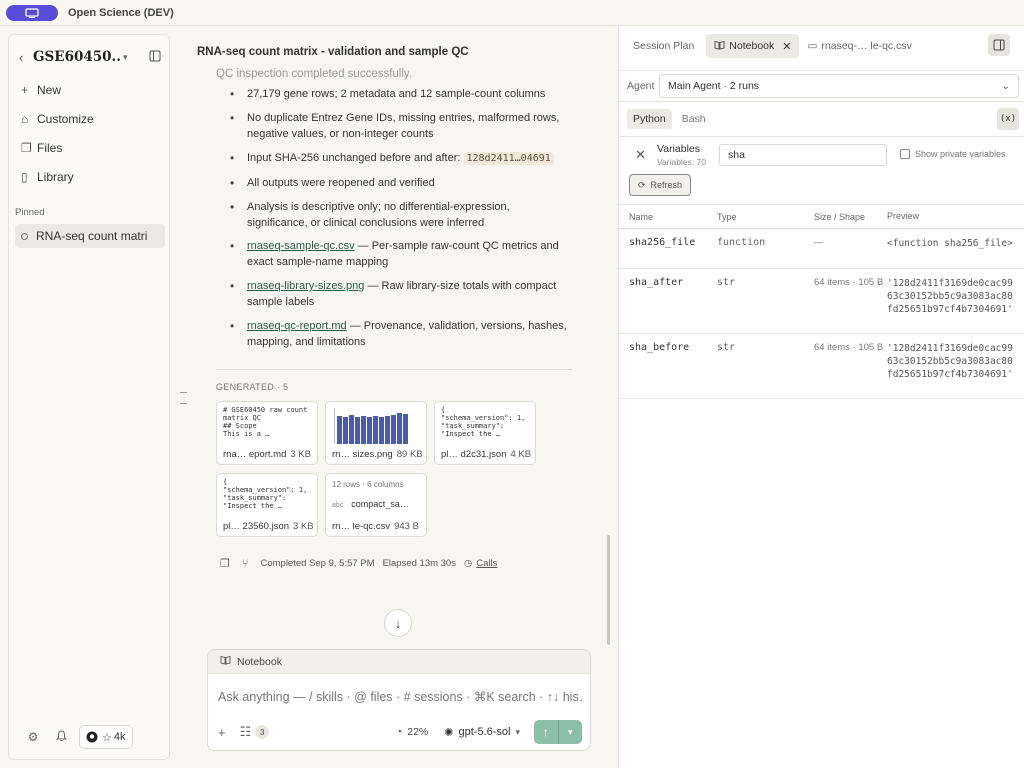  Describe the element at coordinates (301, 246) in the screenshot. I see `file-link-sample-qc: rnaseq-sample-qc.csv` at that location.